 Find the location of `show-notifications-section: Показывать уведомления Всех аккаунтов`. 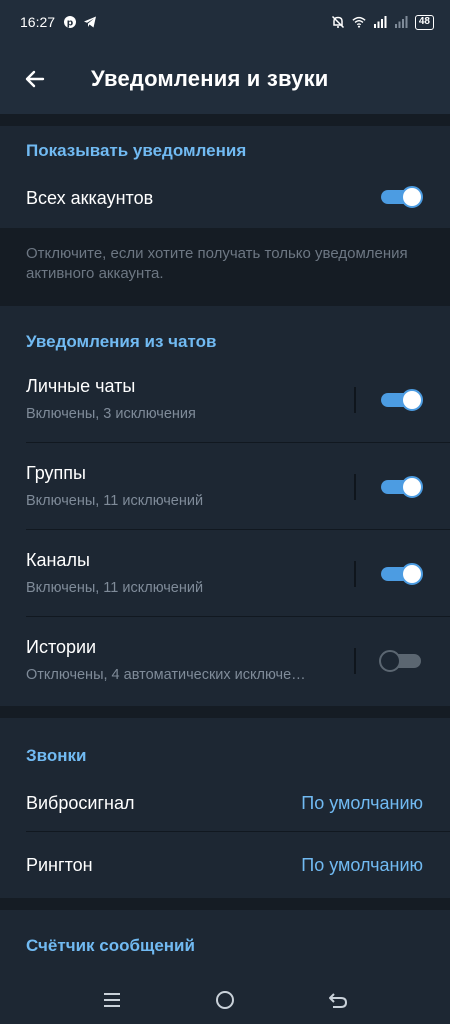

show-notifications-section: Показывать уведомления Всех аккаунтов is located at coordinates (225, 177).